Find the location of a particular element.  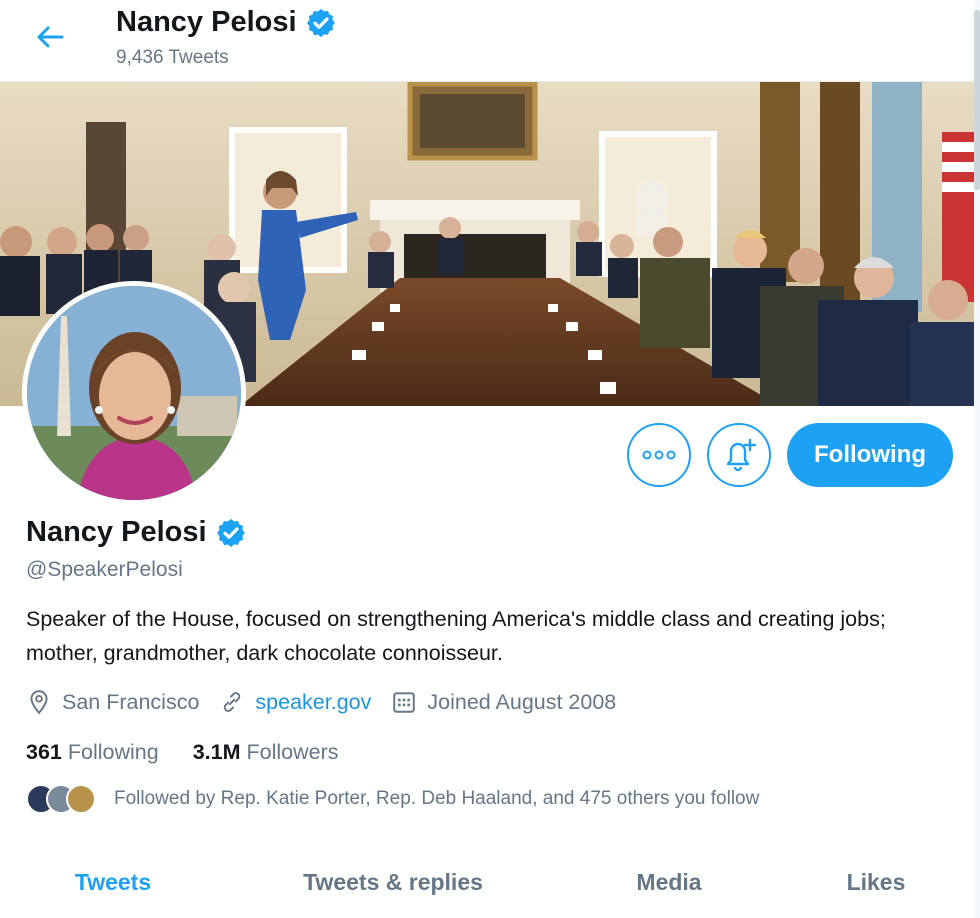

following-label: Following is located at coordinates (113, 751).